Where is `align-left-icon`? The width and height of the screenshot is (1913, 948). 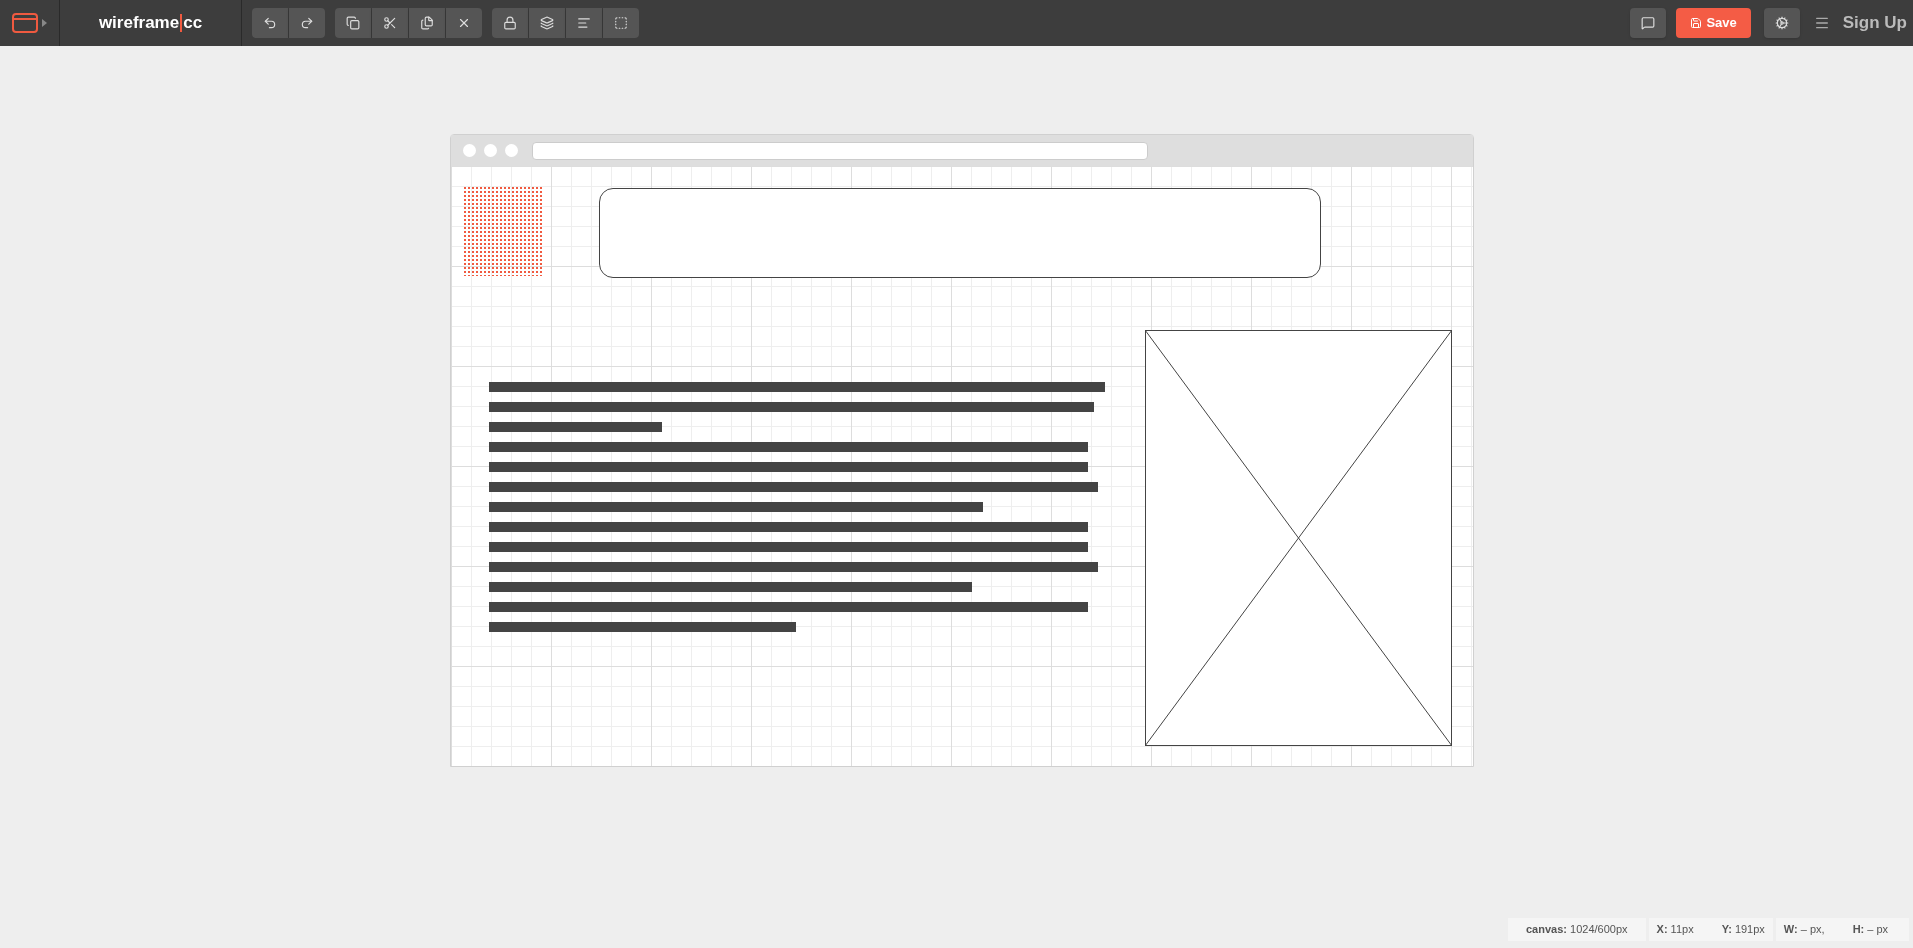
align-left-icon is located at coordinates (584, 23).